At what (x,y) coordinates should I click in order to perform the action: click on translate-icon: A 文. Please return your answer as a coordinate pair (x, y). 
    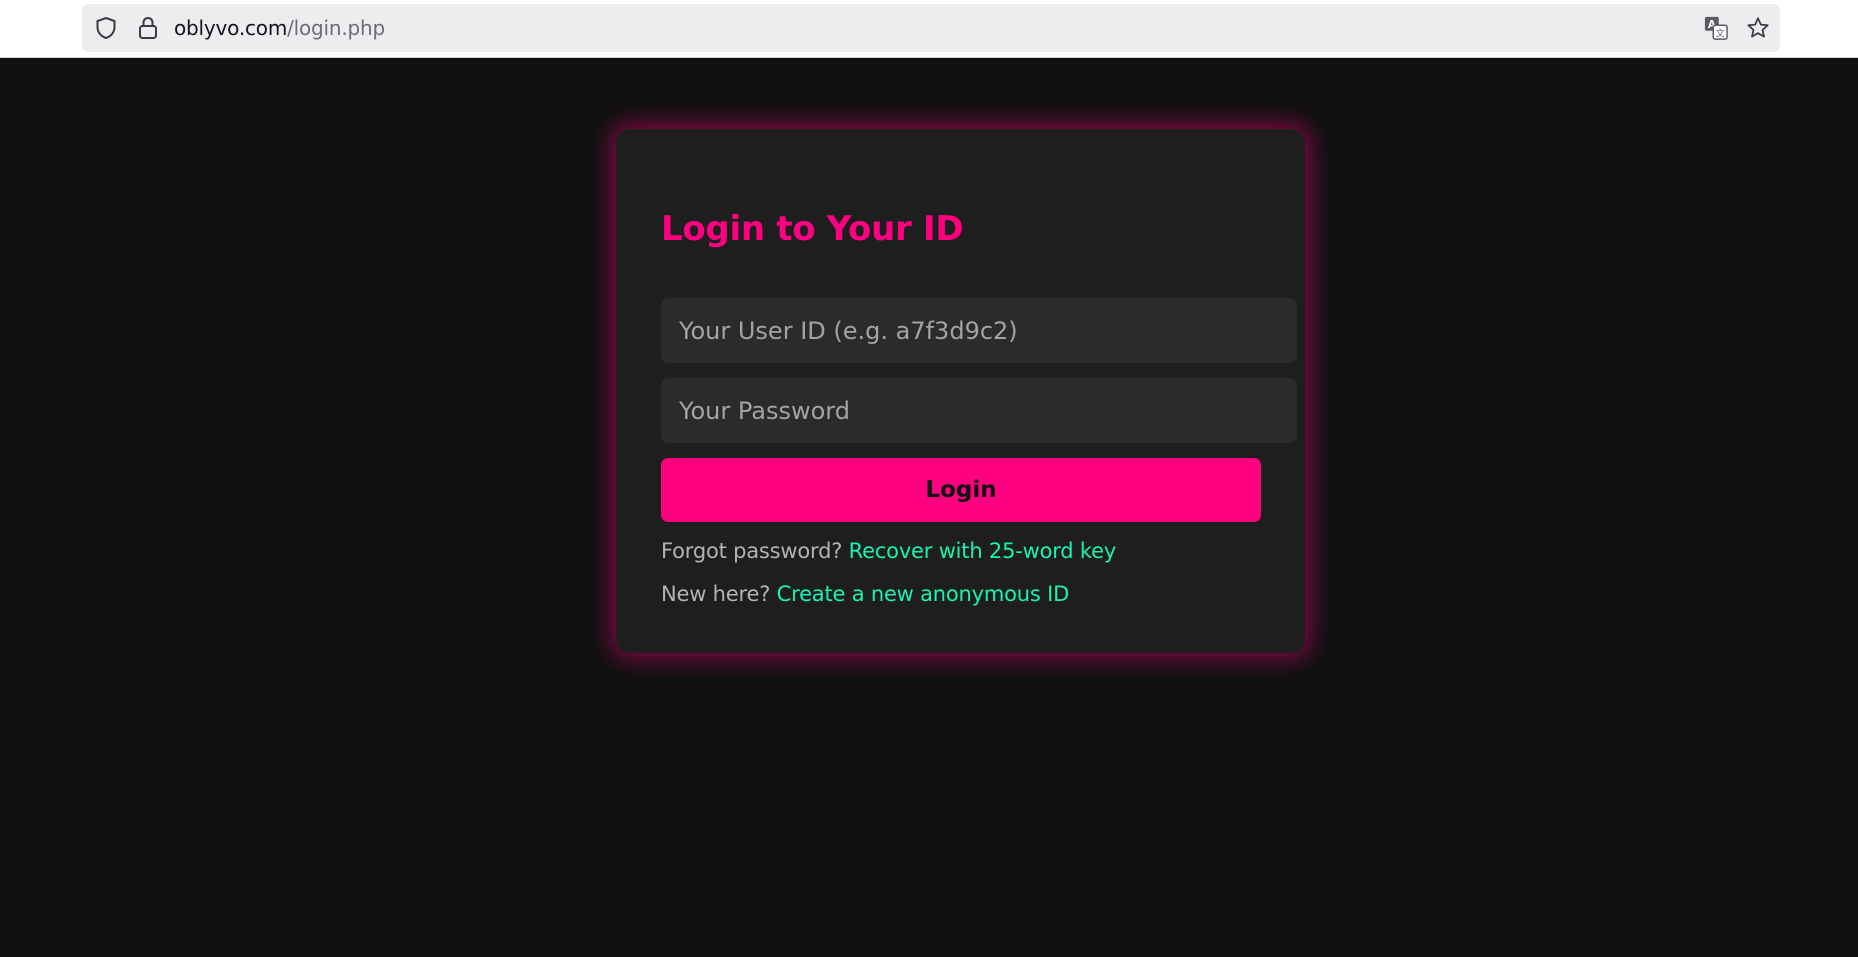
    Looking at the image, I should click on (1716, 28).